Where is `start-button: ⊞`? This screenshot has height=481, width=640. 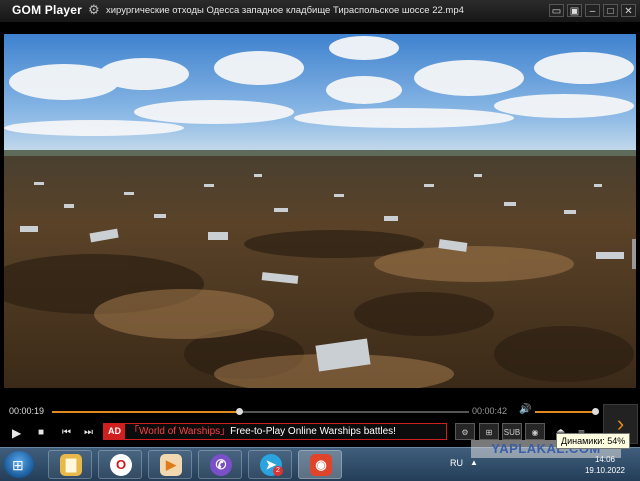
start-button: ⊞ is located at coordinates (19, 464).